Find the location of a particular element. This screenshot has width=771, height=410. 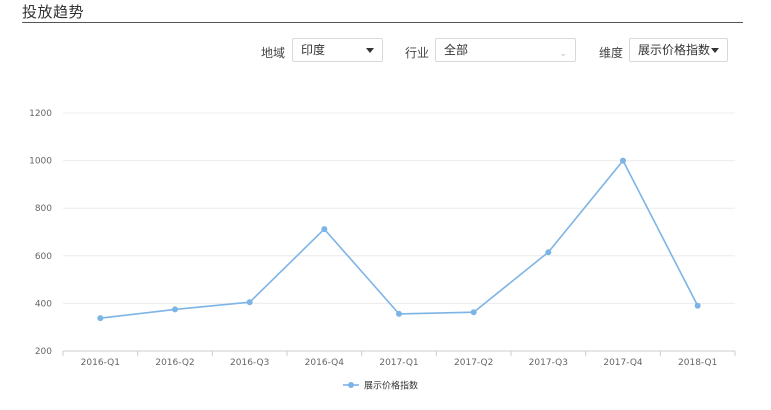

y-tick-label: 800 is located at coordinates (43, 209).